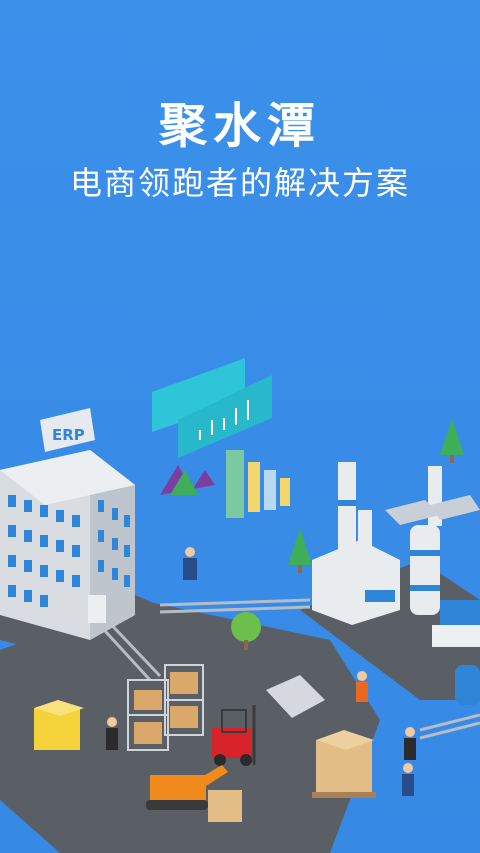 This screenshot has height=853, width=480. What do you see at coordinates (239, 183) in the screenshot?
I see `app-subtitle: 电商领跑者的解决方案` at bounding box center [239, 183].